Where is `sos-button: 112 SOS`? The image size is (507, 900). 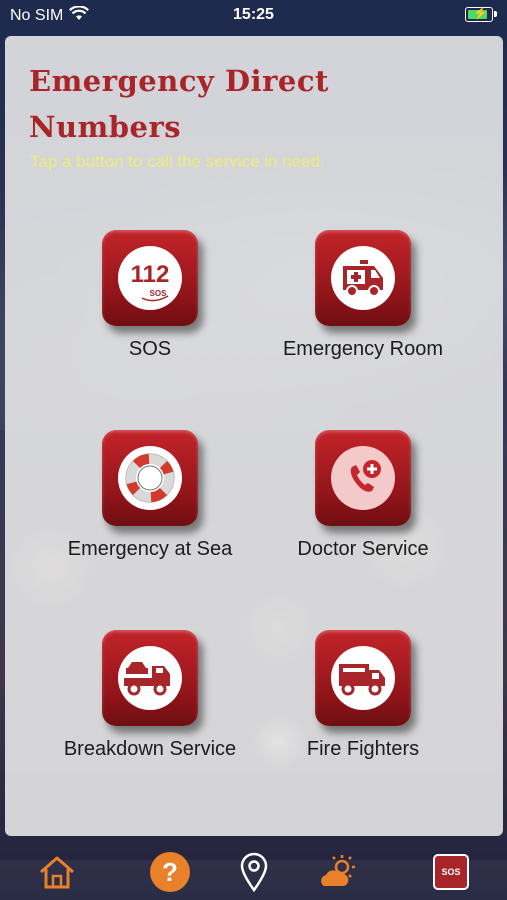
sos-button: 112 SOS is located at coordinates (150, 278).